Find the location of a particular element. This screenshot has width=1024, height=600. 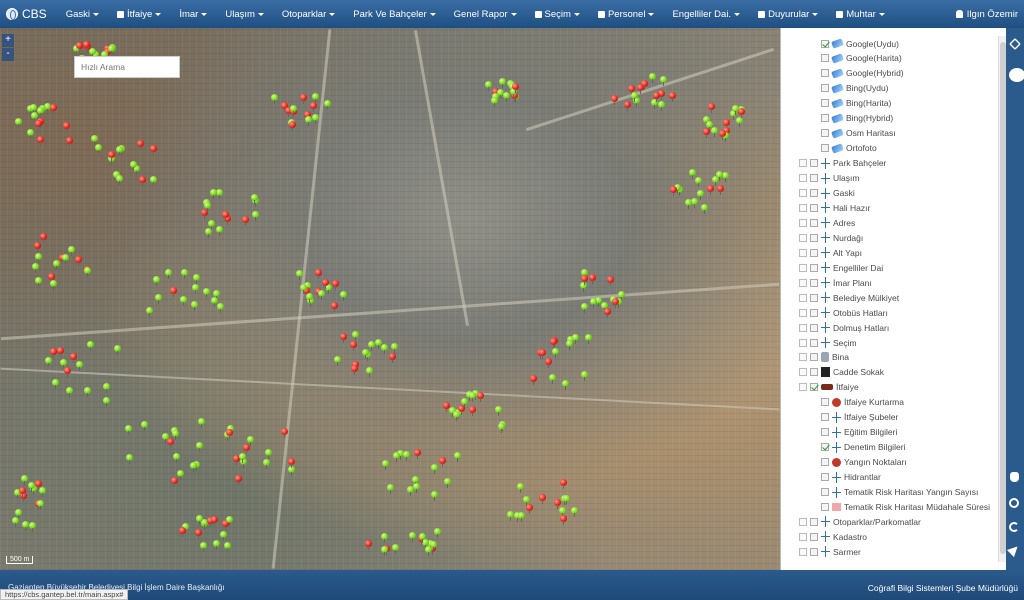

layer-item: İmar Planı is located at coordinates (835, 282).